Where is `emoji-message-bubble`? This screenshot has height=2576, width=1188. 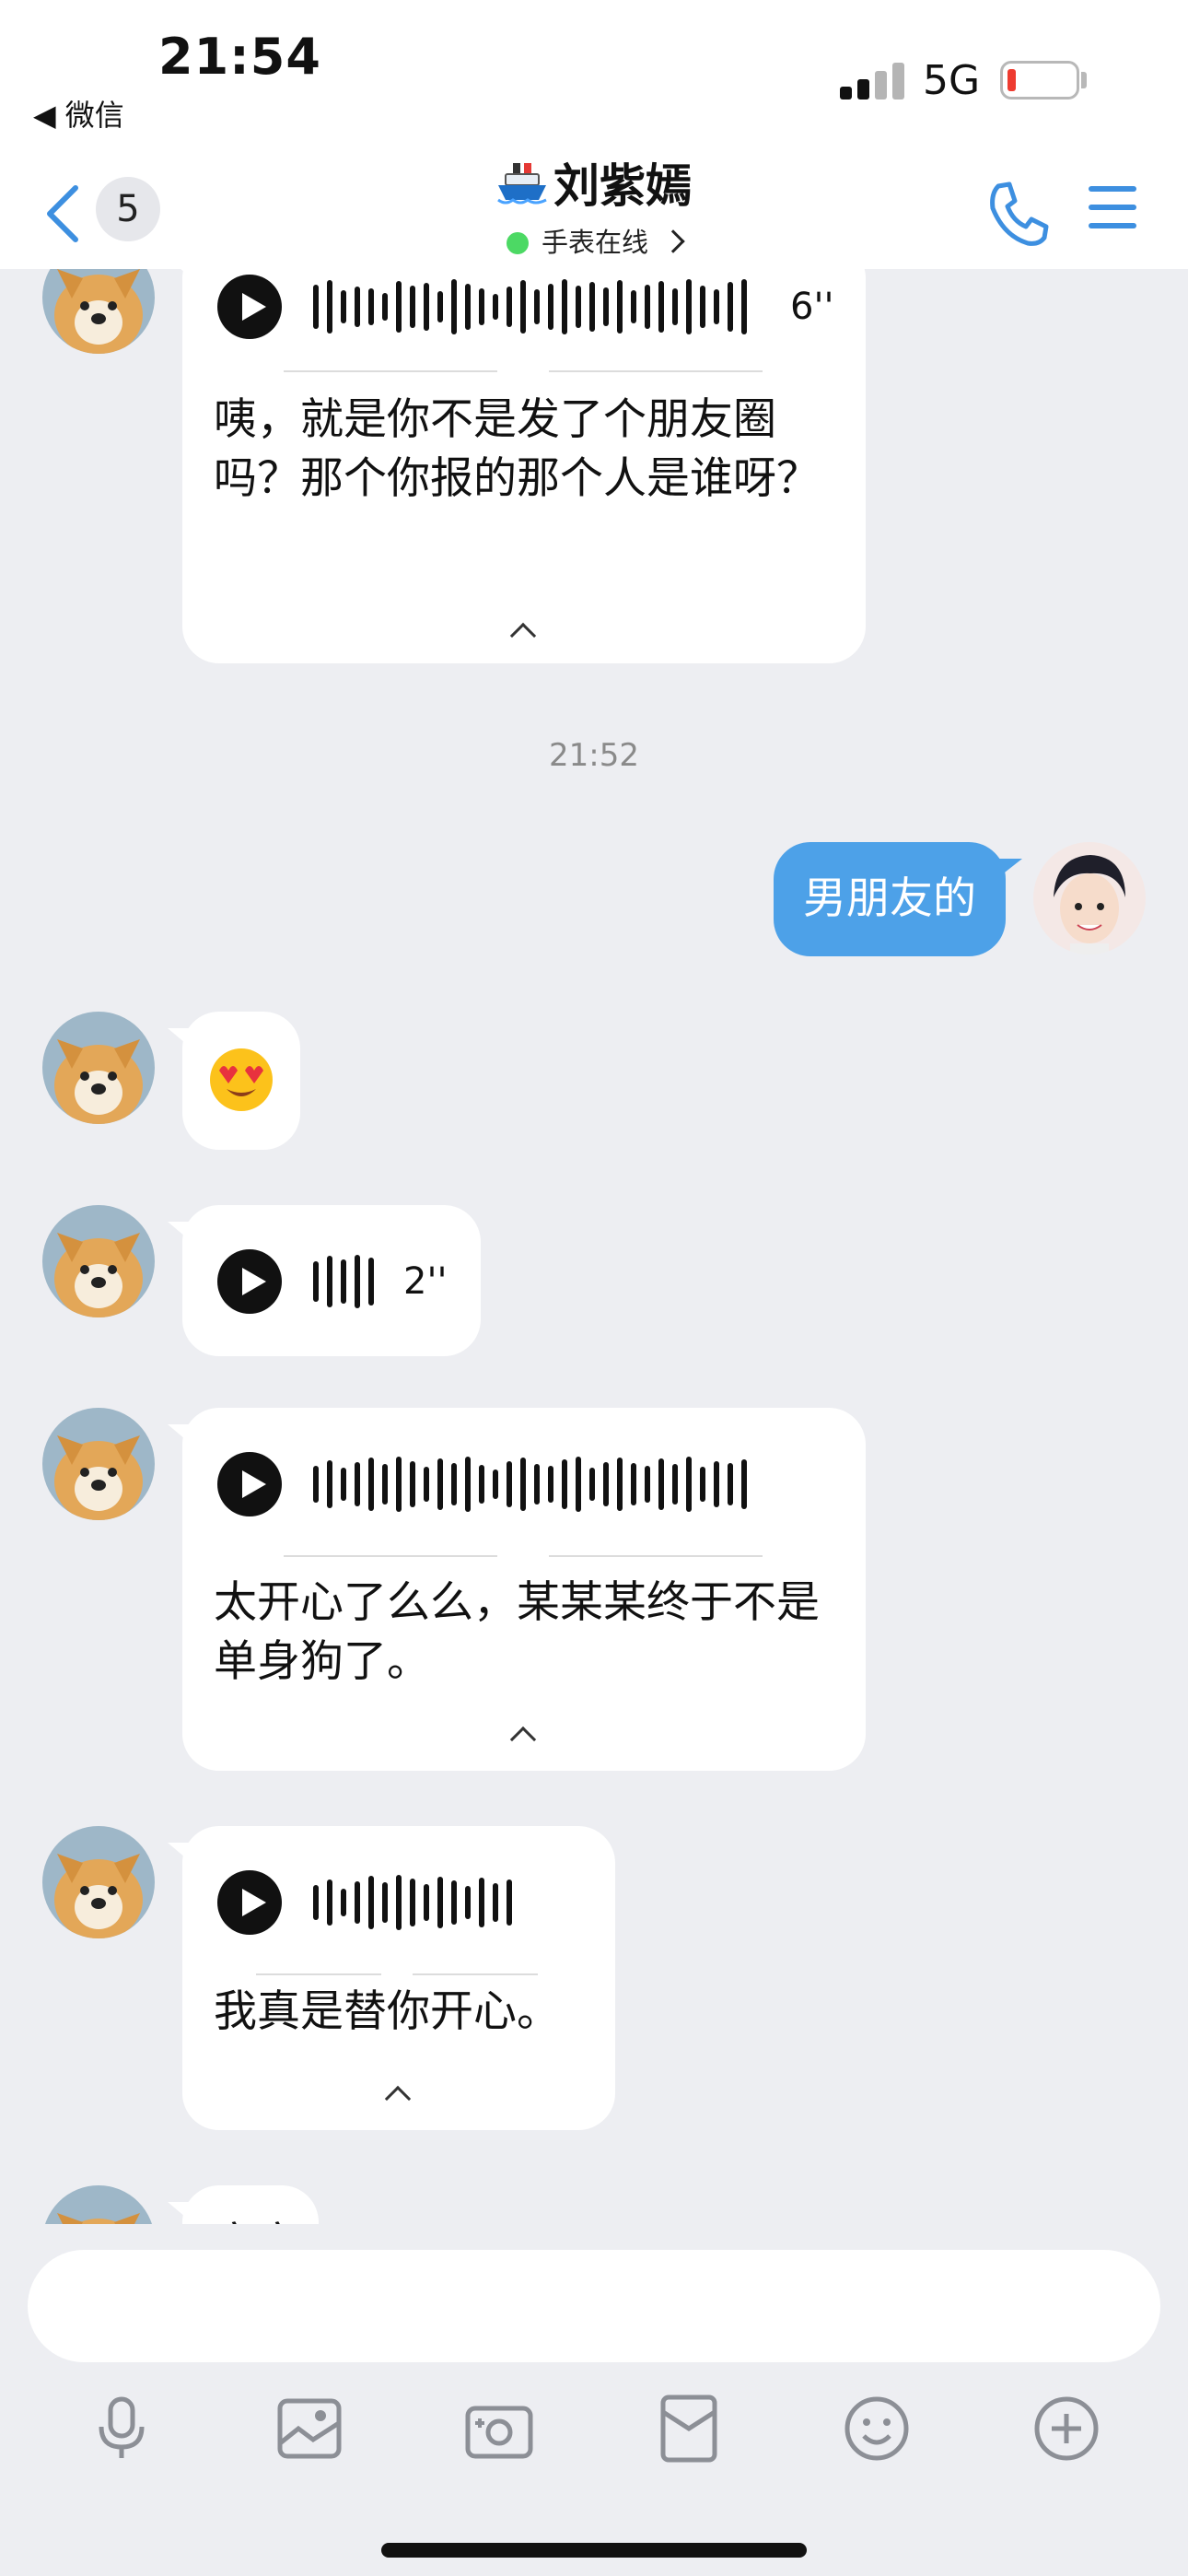 emoji-message-bubble is located at coordinates (241, 1081).